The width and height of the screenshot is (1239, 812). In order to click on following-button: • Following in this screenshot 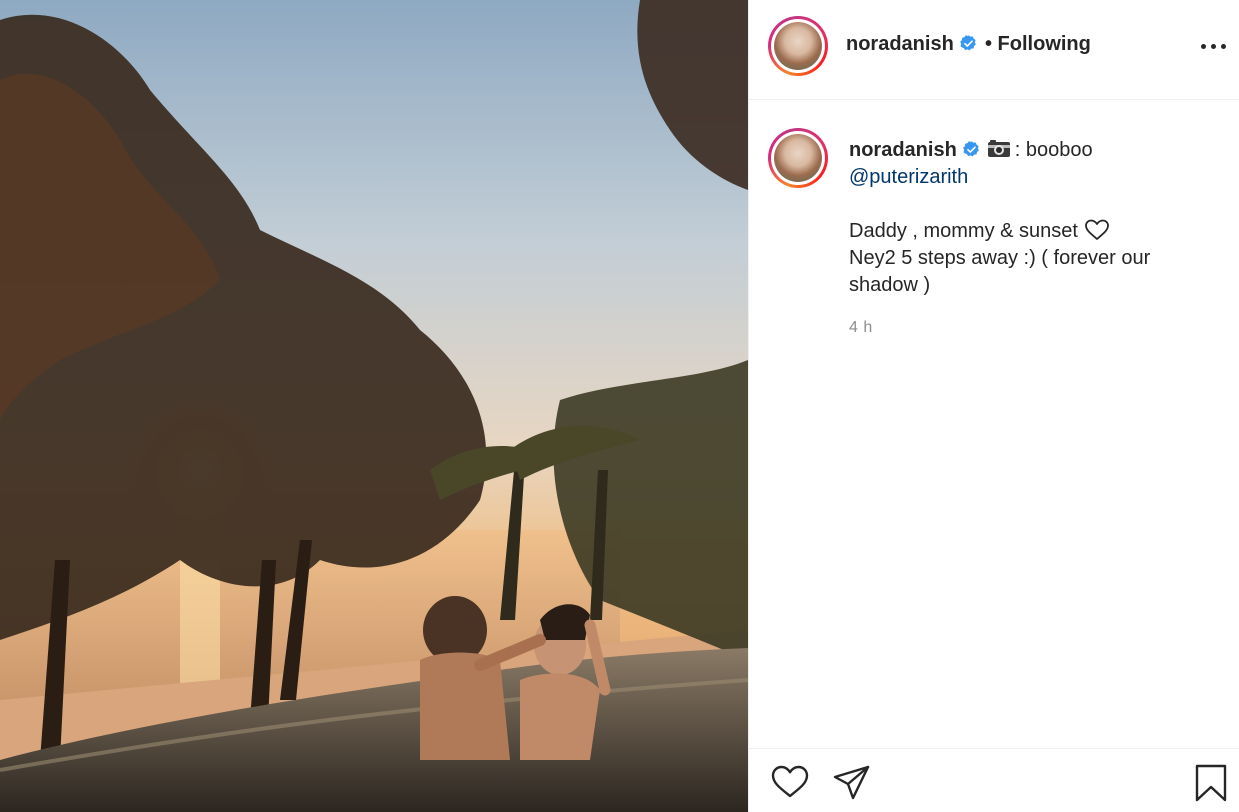, I will do `click(1038, 44)`.